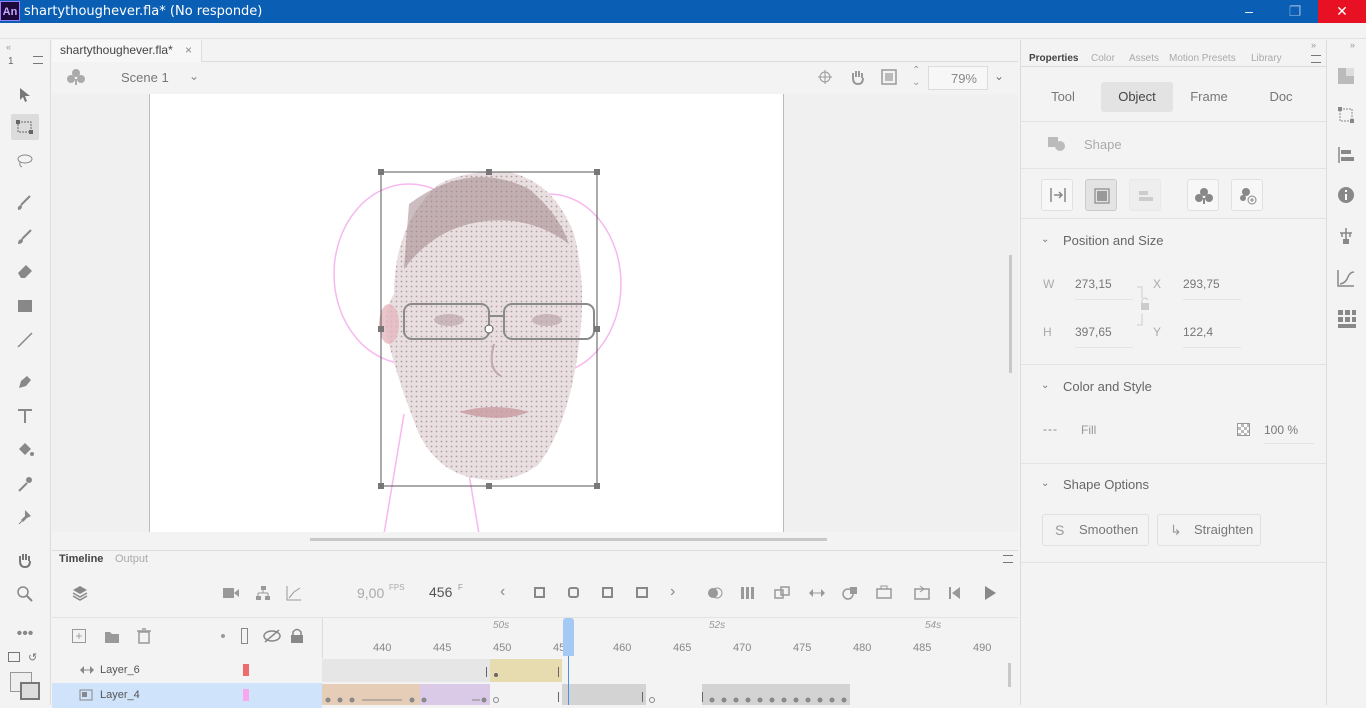  I want to click on highlight-layers-icon, so click(223, 636).